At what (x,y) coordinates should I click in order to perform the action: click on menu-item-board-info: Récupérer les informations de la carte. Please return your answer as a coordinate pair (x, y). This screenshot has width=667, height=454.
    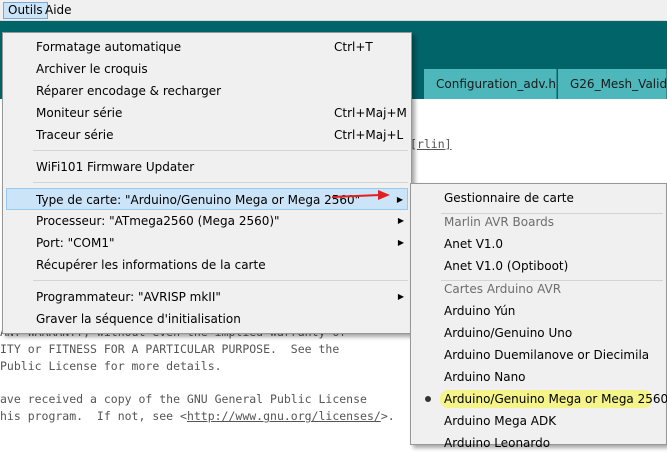
    Looking at the image, I should click on (207, 265).